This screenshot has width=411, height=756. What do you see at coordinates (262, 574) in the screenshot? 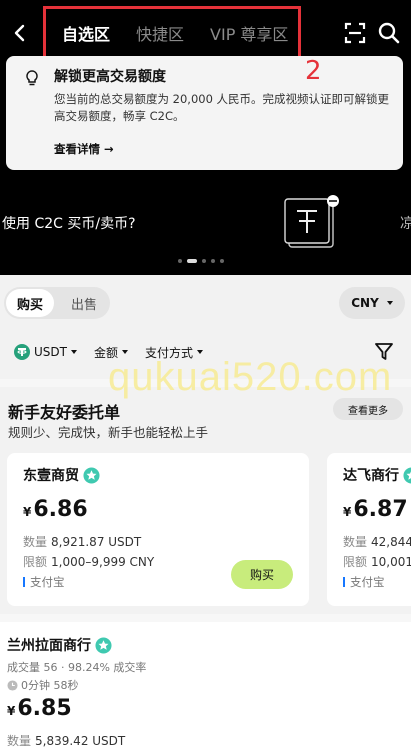
I see `buy-button: 购买` at bounding box center [262, 574].